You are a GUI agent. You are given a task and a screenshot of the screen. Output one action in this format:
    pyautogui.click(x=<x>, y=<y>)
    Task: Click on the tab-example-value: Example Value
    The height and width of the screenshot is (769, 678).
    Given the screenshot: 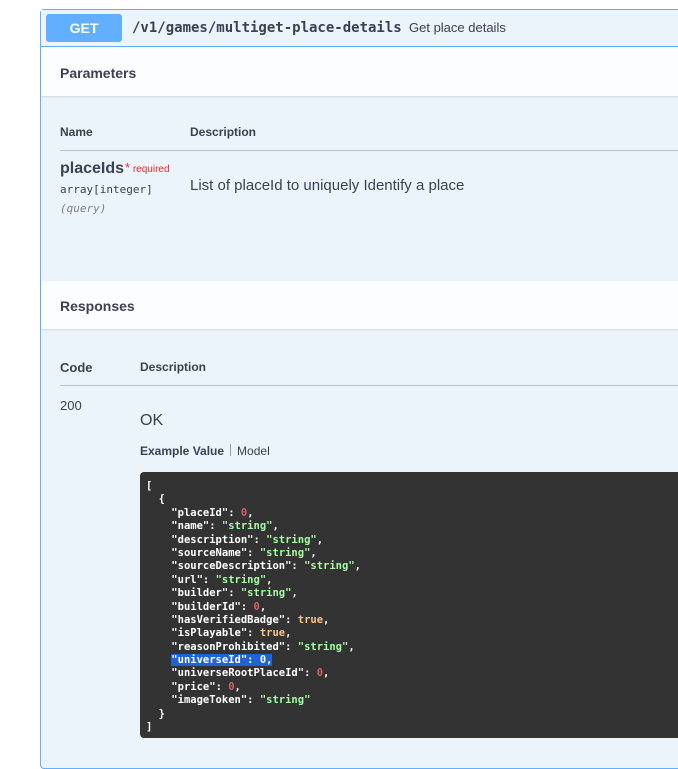 What is the action you would take?
    pyautogui.click(x=182, y=451)
    